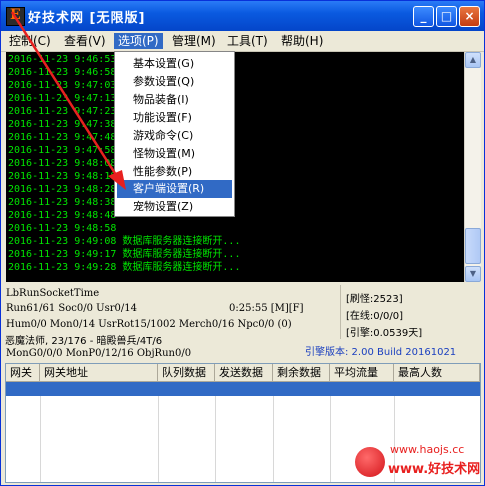 The image size is (485, 486). Describe the element at coordinates (87, 18) in the screenshot. I see `window-title: 好技术网 [无限版]` at that location.